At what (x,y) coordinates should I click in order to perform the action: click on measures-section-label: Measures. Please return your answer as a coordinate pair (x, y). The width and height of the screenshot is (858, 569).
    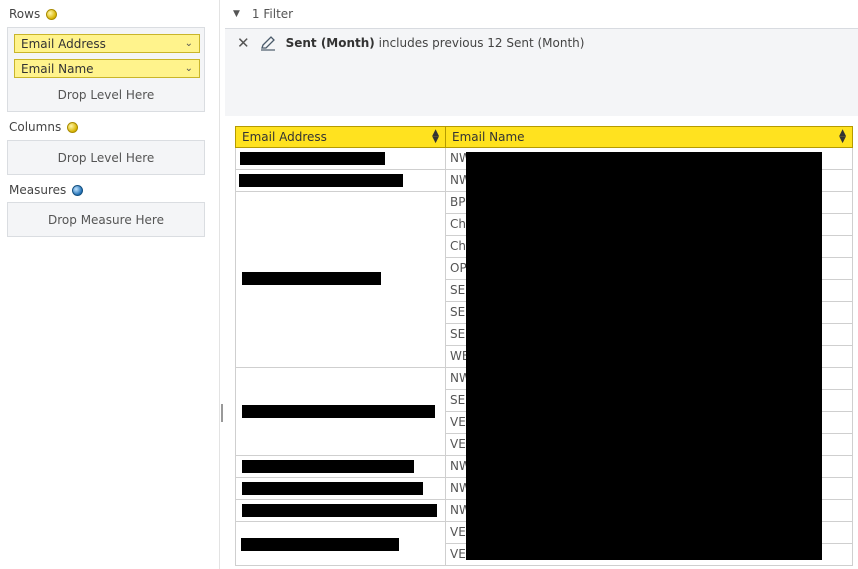
    Looking at the image, I should click on (46, 190).